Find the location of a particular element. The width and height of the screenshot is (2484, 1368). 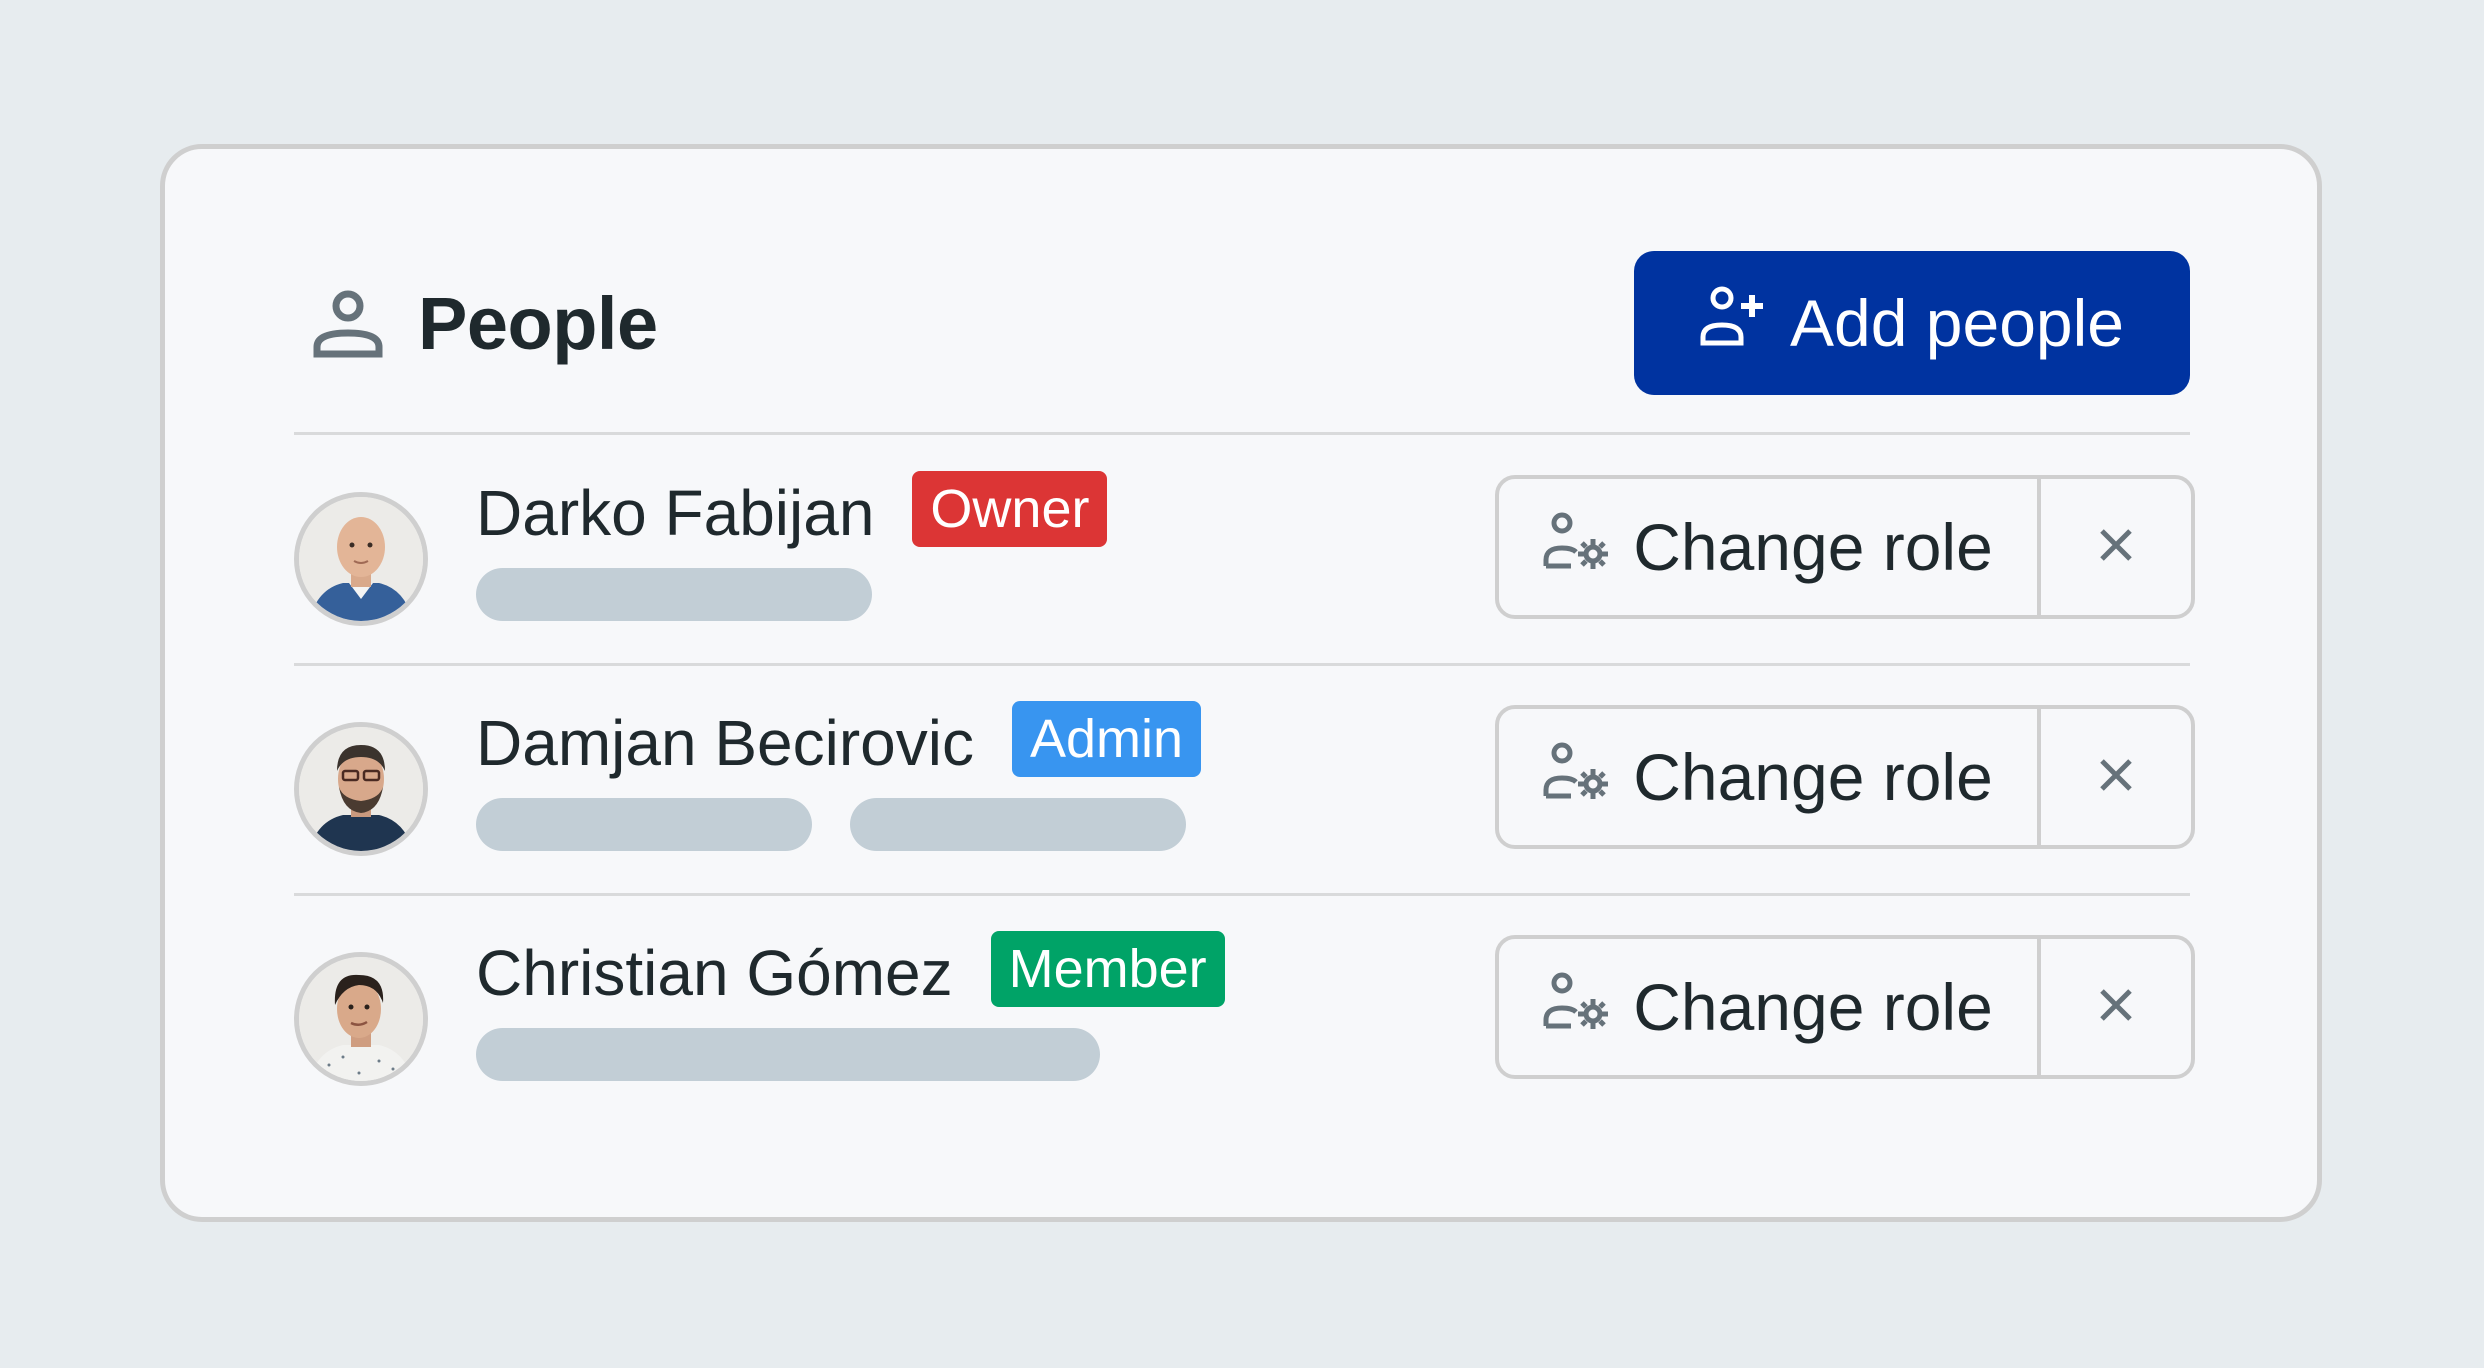

add-people-button: Add people is located at coordinates (1912, 323).